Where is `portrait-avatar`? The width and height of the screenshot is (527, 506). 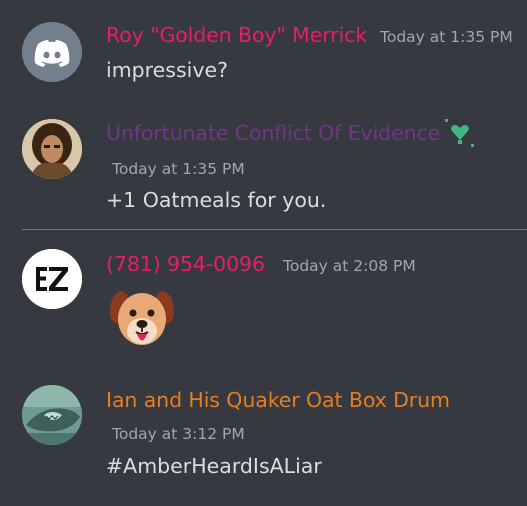
portrait-avatar is located at coordinates (52, 149).